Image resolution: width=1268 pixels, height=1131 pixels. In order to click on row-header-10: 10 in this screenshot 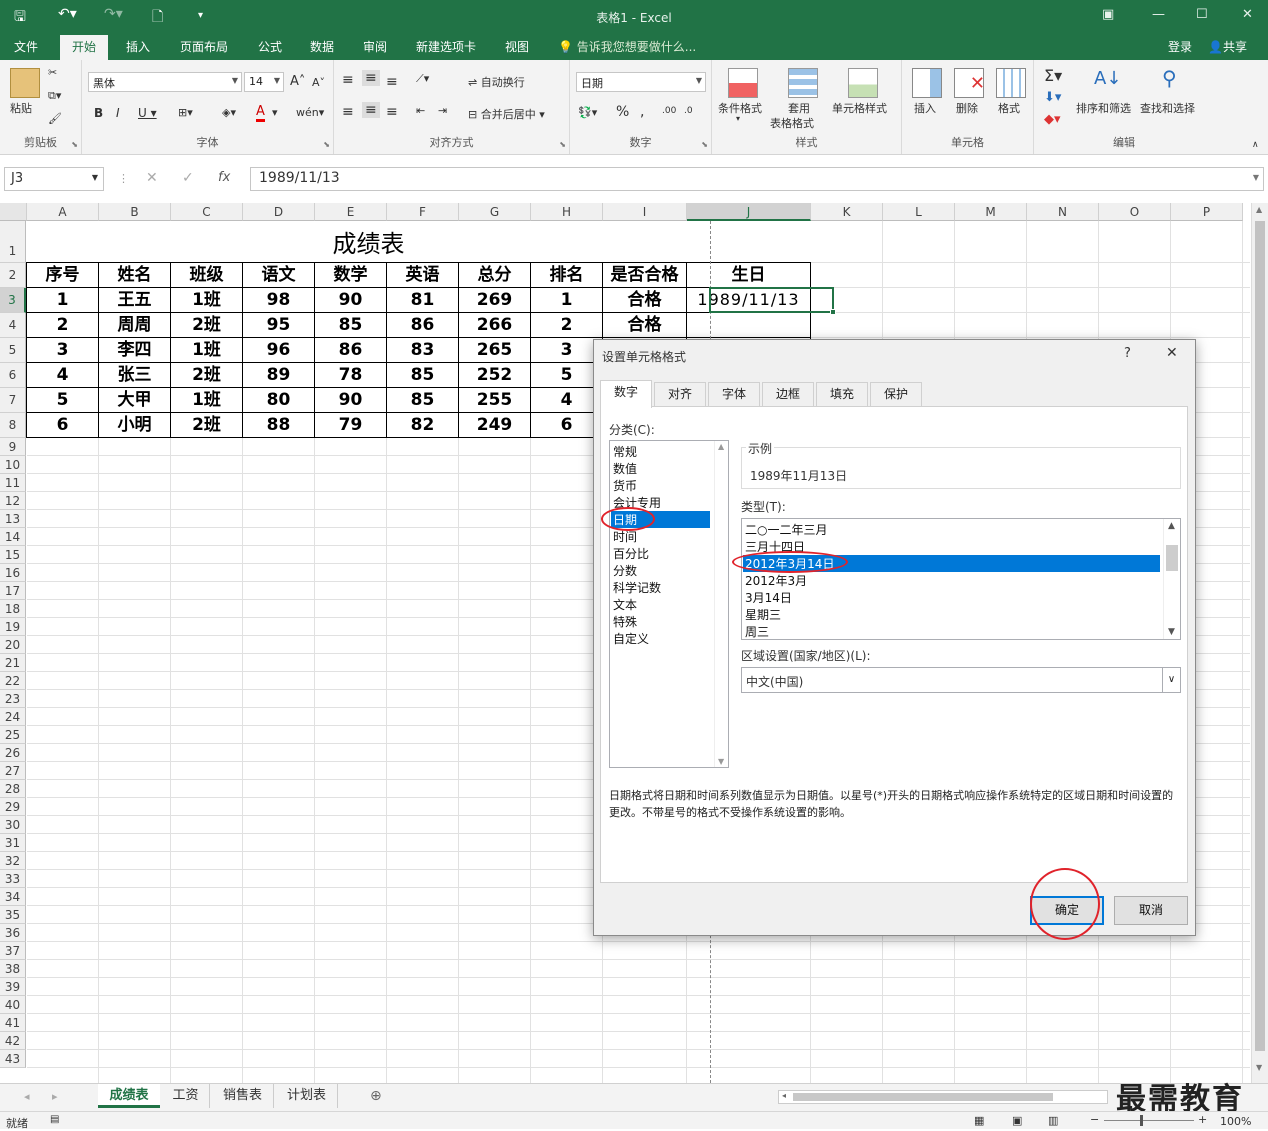, I will do `click(13, 465)`.